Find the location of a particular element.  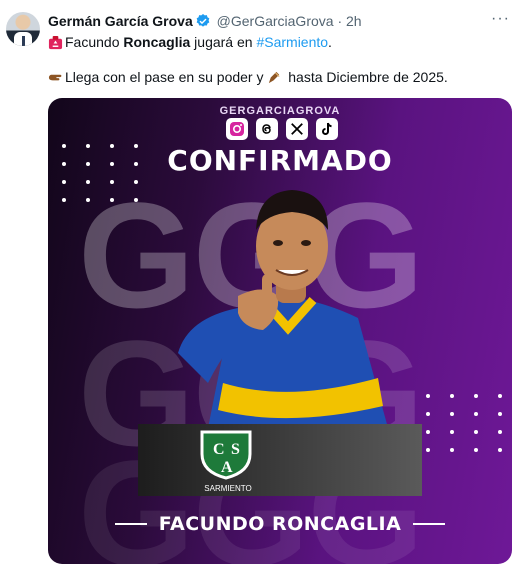

crest-letter-a: A is located at coordinates (227, 467).